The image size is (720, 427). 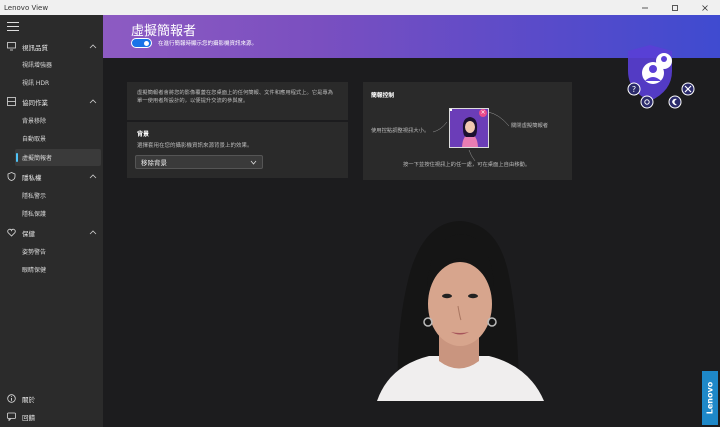 What do you see at coordinates (11, 233) in the screenshot?
I see `health-icon` at bounding box center [11, 233].